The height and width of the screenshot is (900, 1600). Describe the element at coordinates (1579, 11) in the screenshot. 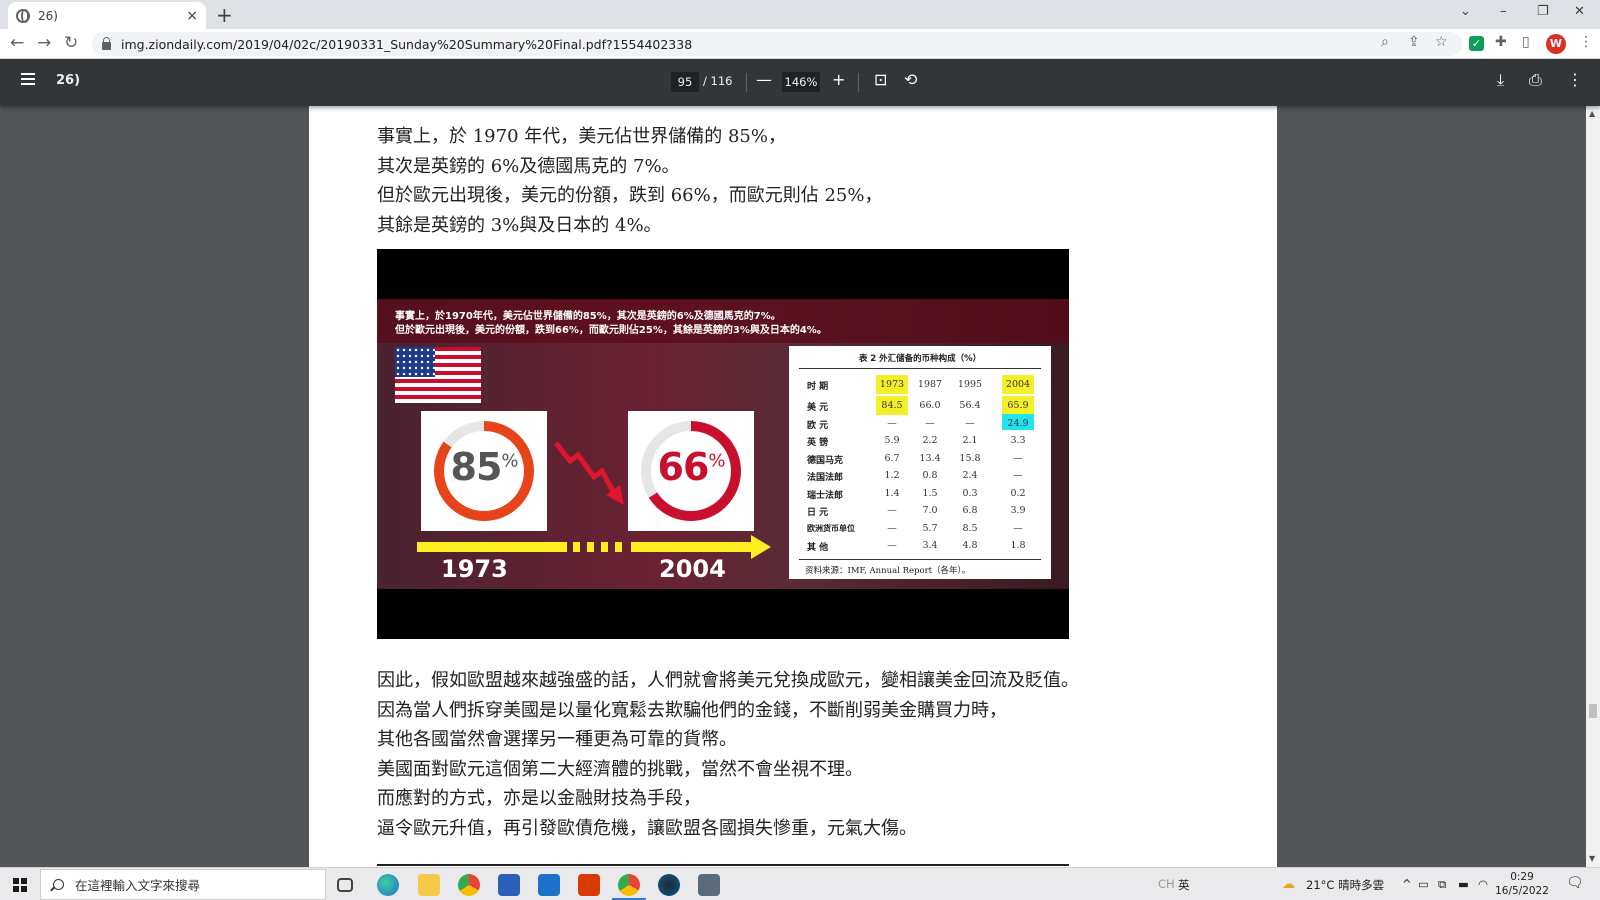

I see `window-close-button: ✕` at that location.